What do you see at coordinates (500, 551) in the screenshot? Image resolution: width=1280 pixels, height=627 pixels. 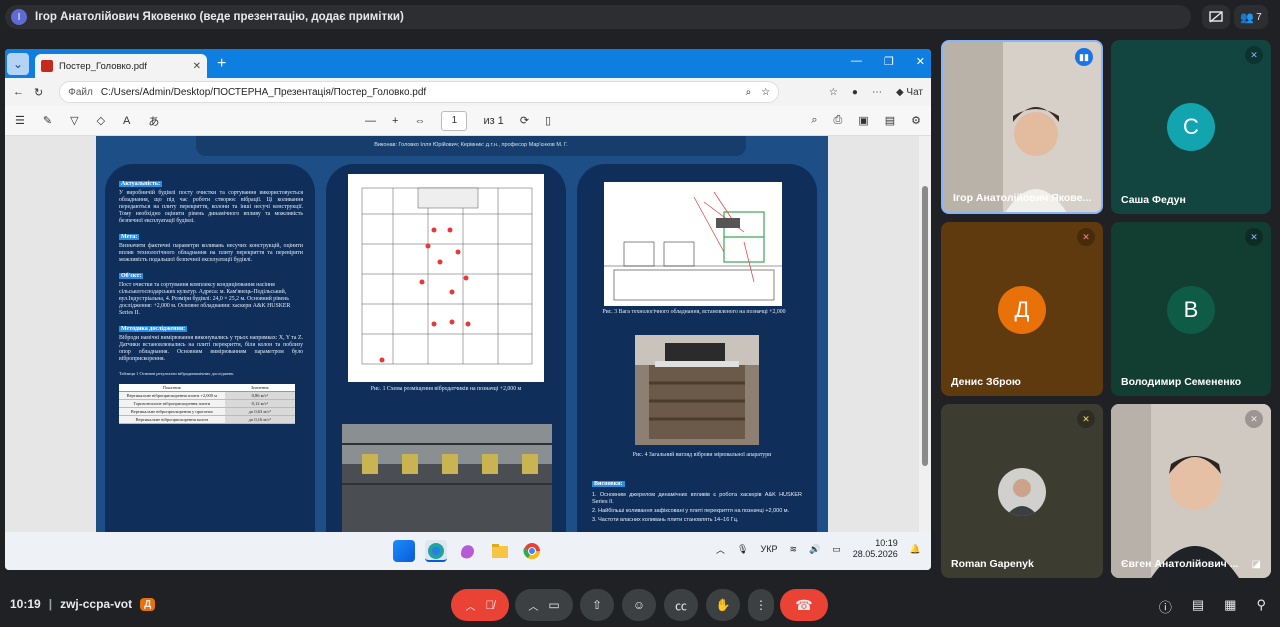 I see `file-explorer-icon` at bounding box center [500, 551].